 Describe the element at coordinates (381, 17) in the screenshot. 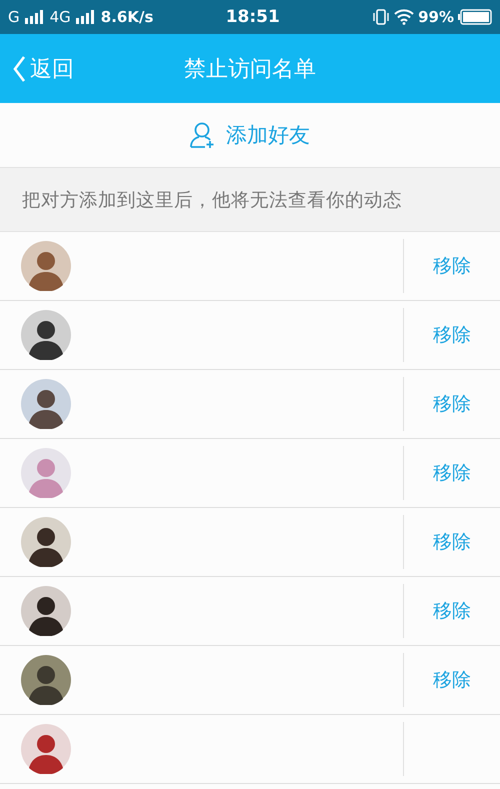

I see `vibrate-icon` at that location.